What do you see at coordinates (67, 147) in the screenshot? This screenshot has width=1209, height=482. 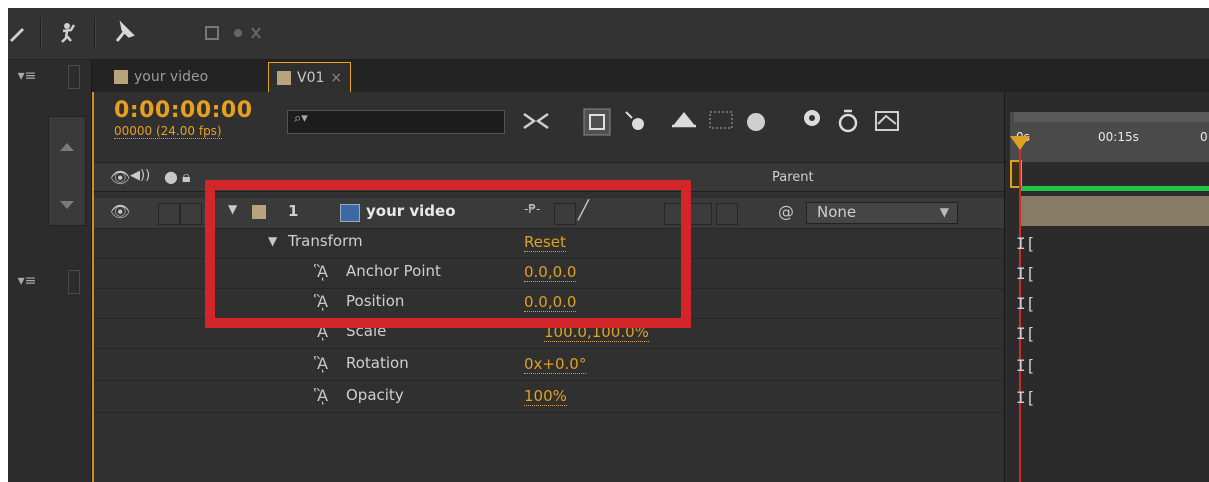 I see `scroll-up-icon` at bounding box center [67, 147].